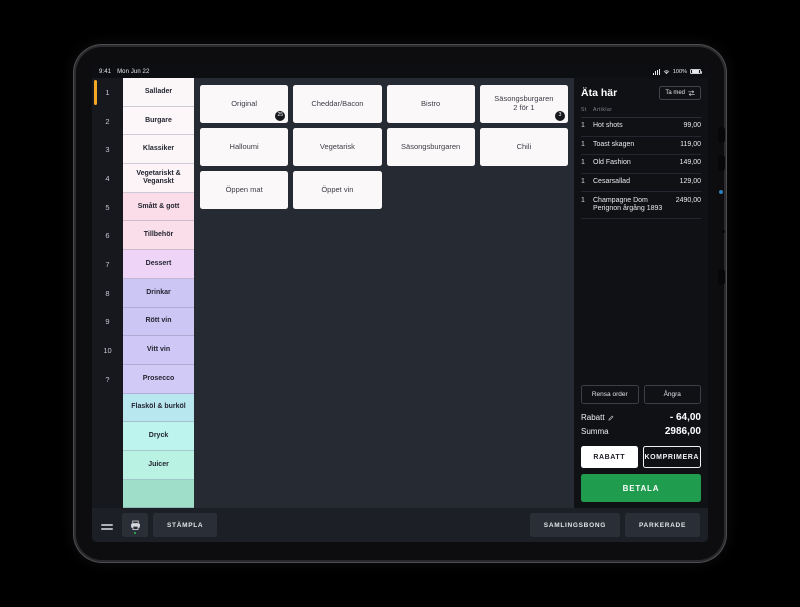 This screenshot has height=607, width=800. Describe the element at coordinates (244, 190) in the screenshot. I see `product-tile: Öppen mat` at that location.